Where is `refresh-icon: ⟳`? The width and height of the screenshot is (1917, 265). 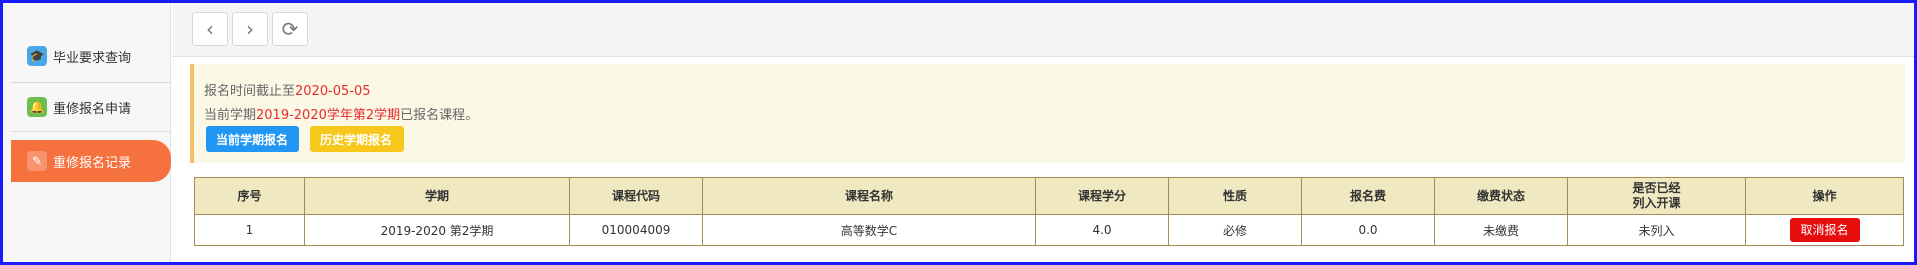
refresh-icon: ⟳ is located at coordinates (290, 29).